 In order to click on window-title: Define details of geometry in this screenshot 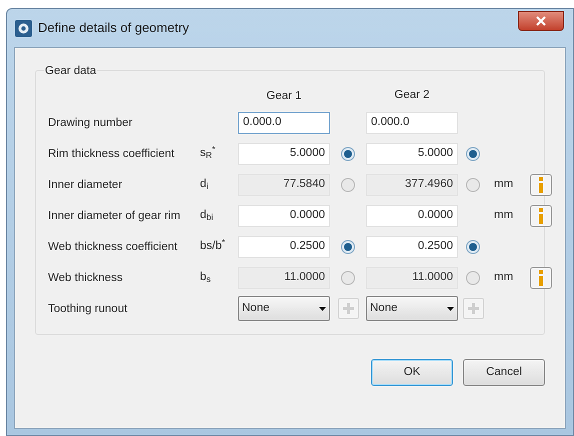, I will do `click(114, 28)`.